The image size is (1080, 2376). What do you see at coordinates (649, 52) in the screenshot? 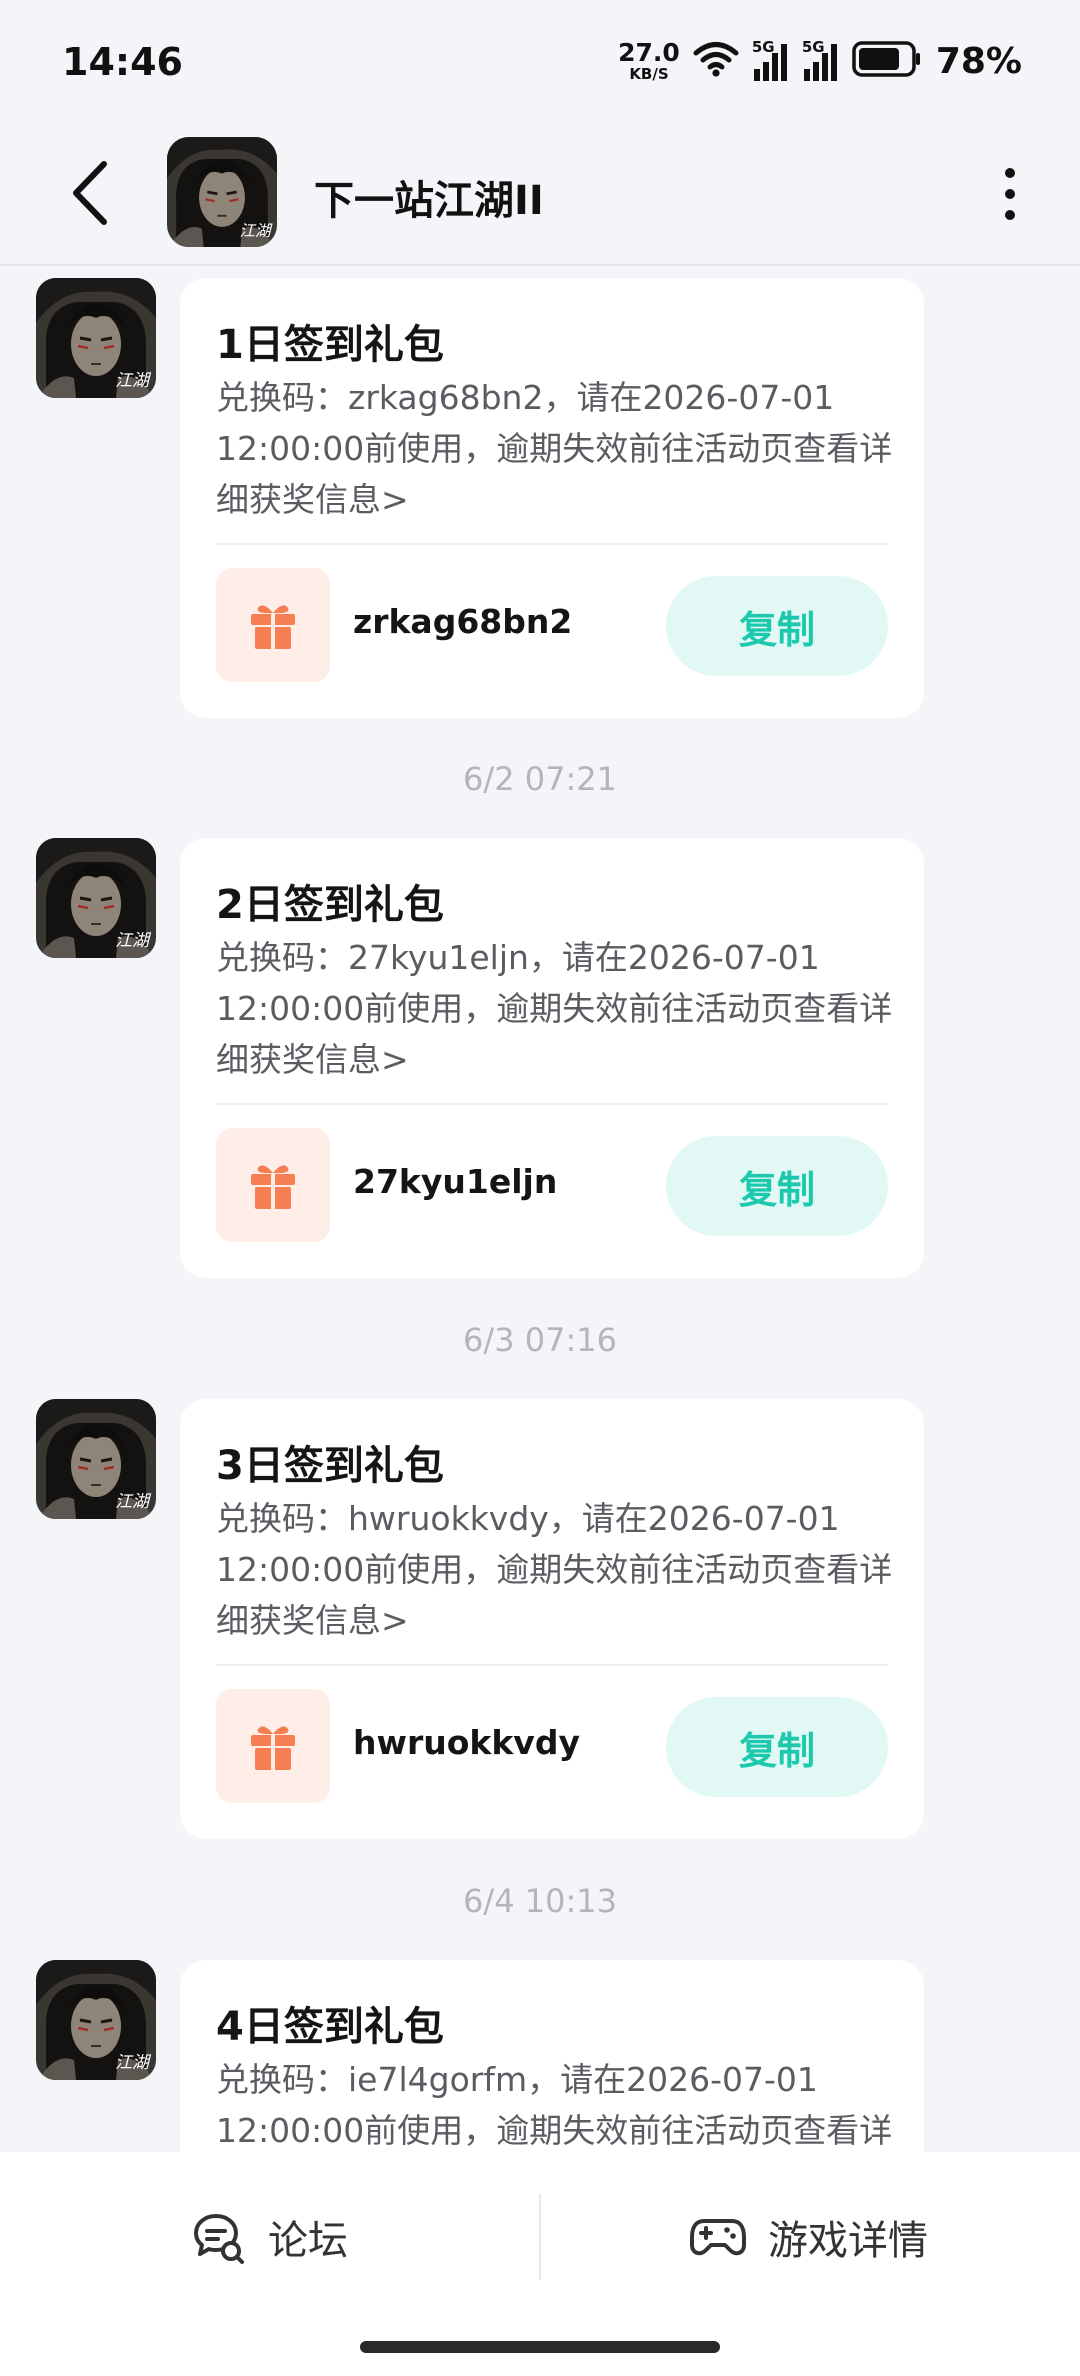
I see `network-speed-value: 27.0` at bounding box center [649, 52].